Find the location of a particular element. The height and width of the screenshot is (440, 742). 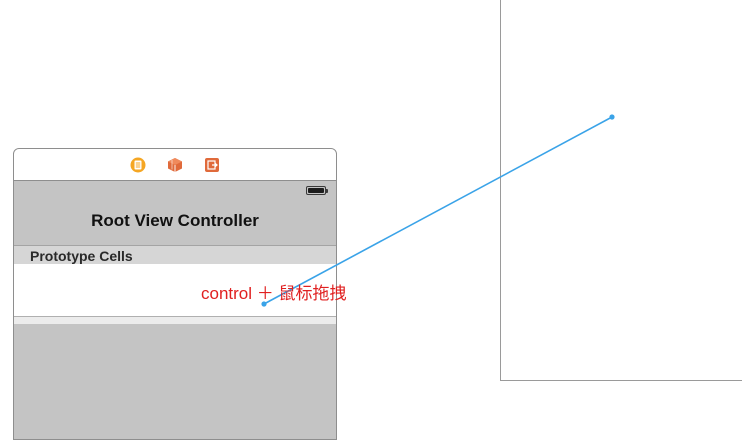

prototype-cells-label: Prototype Cells is located at coordinates (81, 256).